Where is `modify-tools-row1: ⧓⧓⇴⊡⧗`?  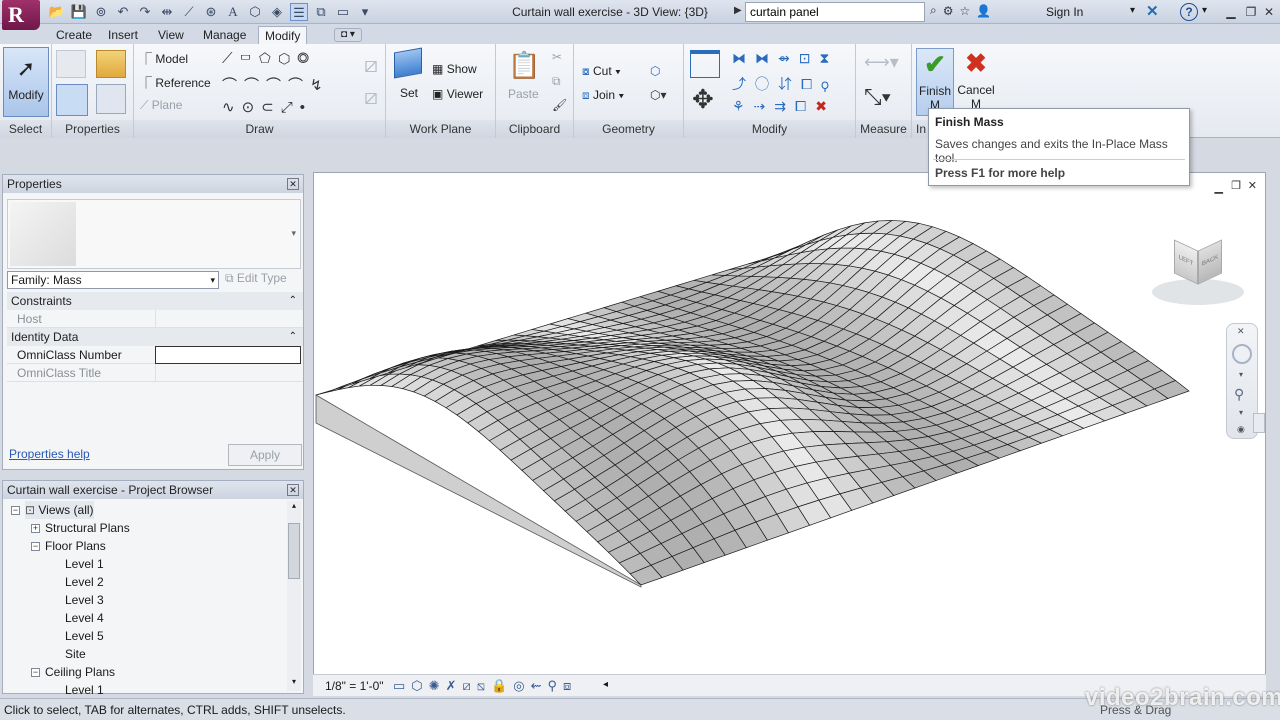
modify-tools-row1: ⧓⧓⇴⊡⧗ is located at coordinates (785, 58).